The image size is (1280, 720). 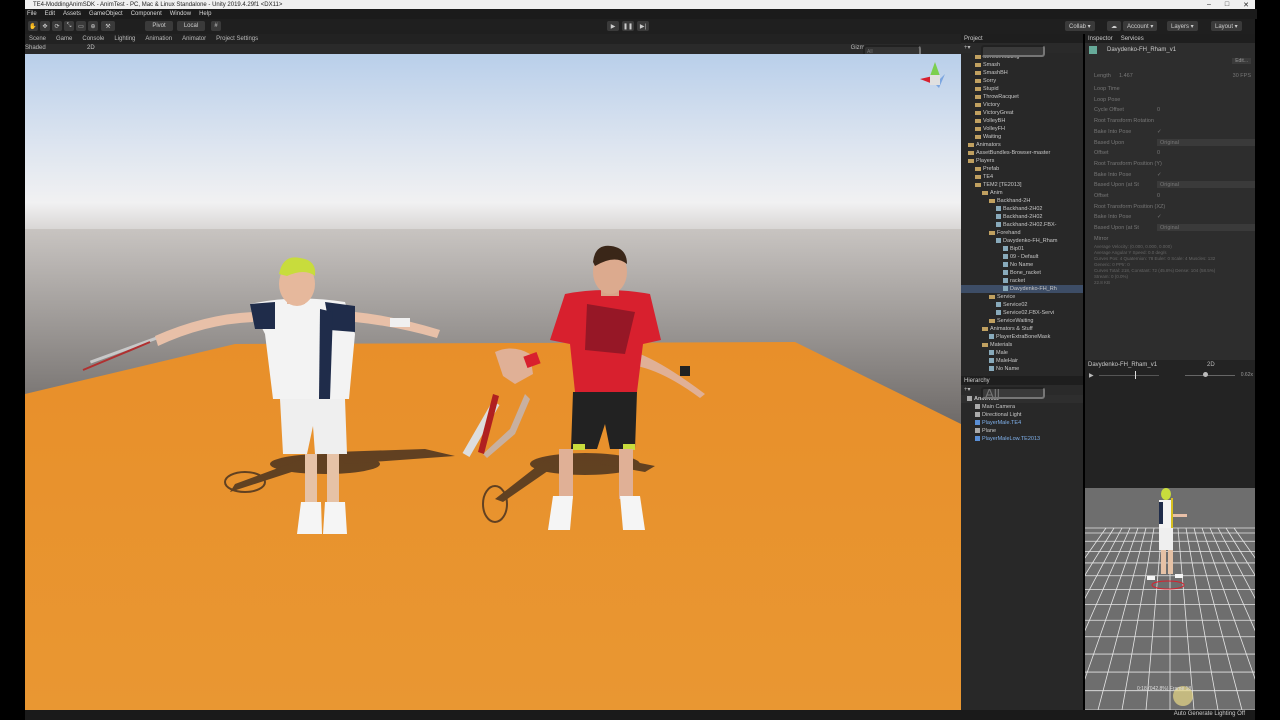 I want to click on tab-lighting: Lighting, so click(x=124, y=39).